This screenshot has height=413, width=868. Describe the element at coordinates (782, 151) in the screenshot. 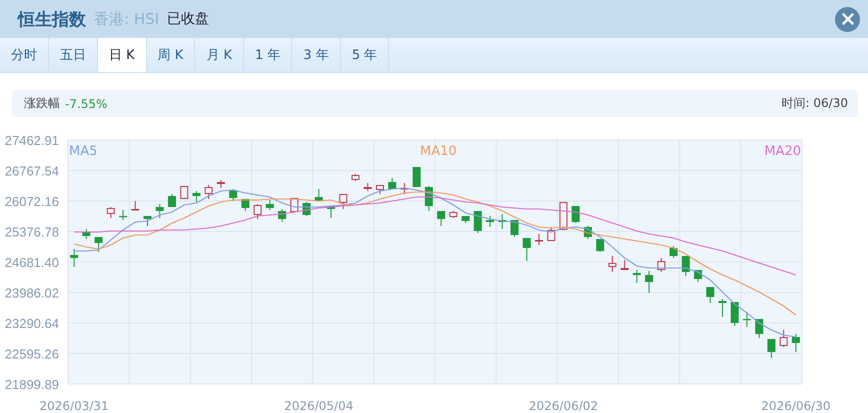

I see `legend-label: MA20` at that location.